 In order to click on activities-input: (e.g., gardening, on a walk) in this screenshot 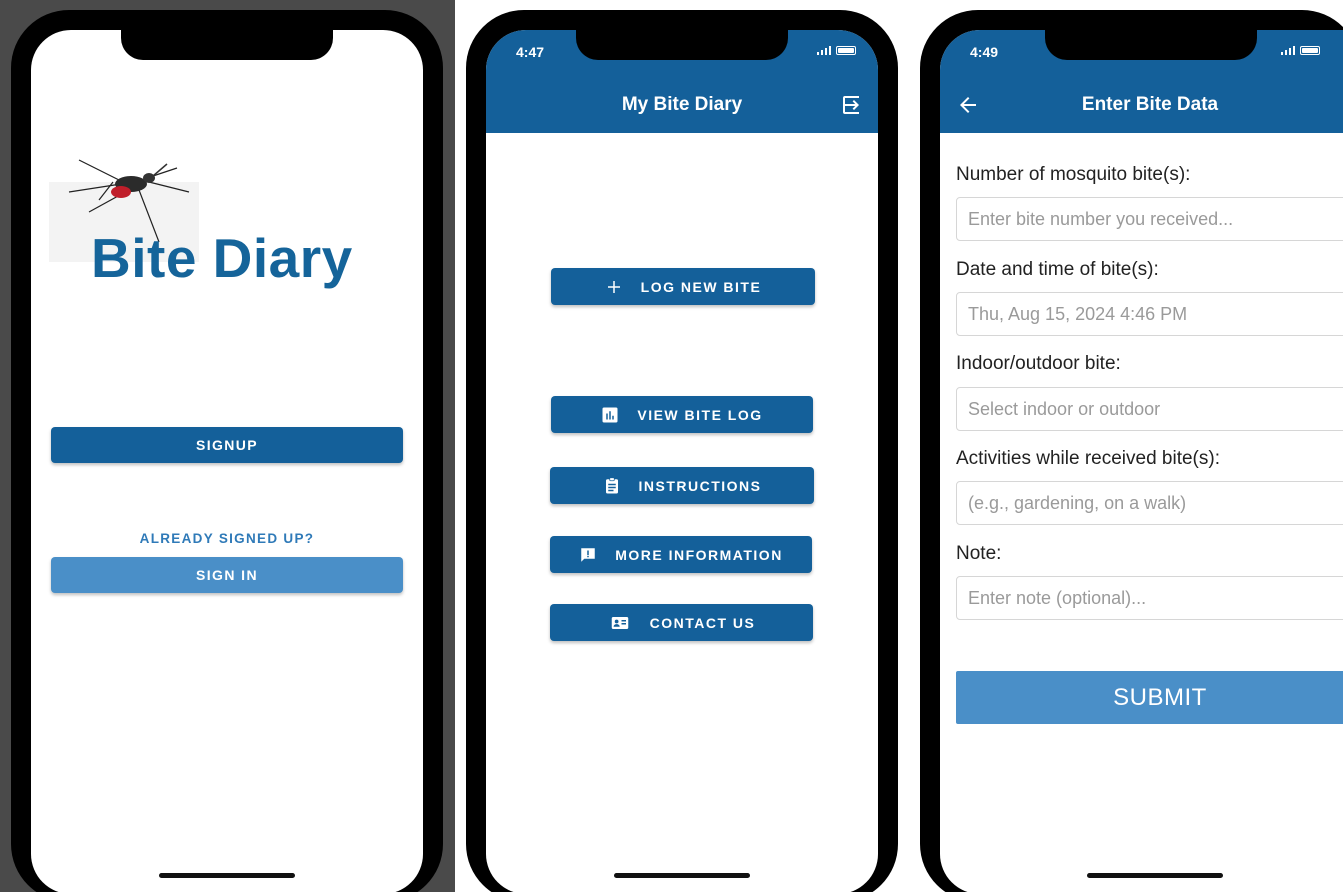, I will do `click(1149, 503)`.